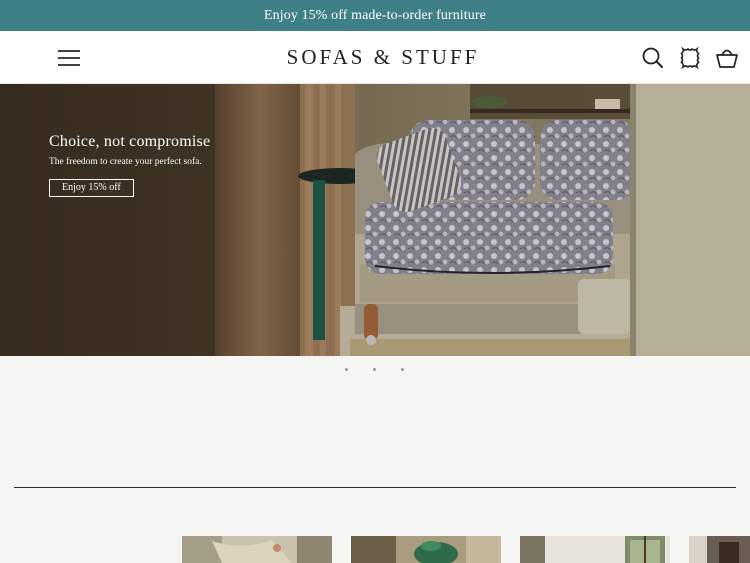 This screenshot has width=750, height=563. What do you see at coordinates (130, 141) in the screenshot?
I see `hero-title: Choice, not compromise` at bounding box center [130, 141].